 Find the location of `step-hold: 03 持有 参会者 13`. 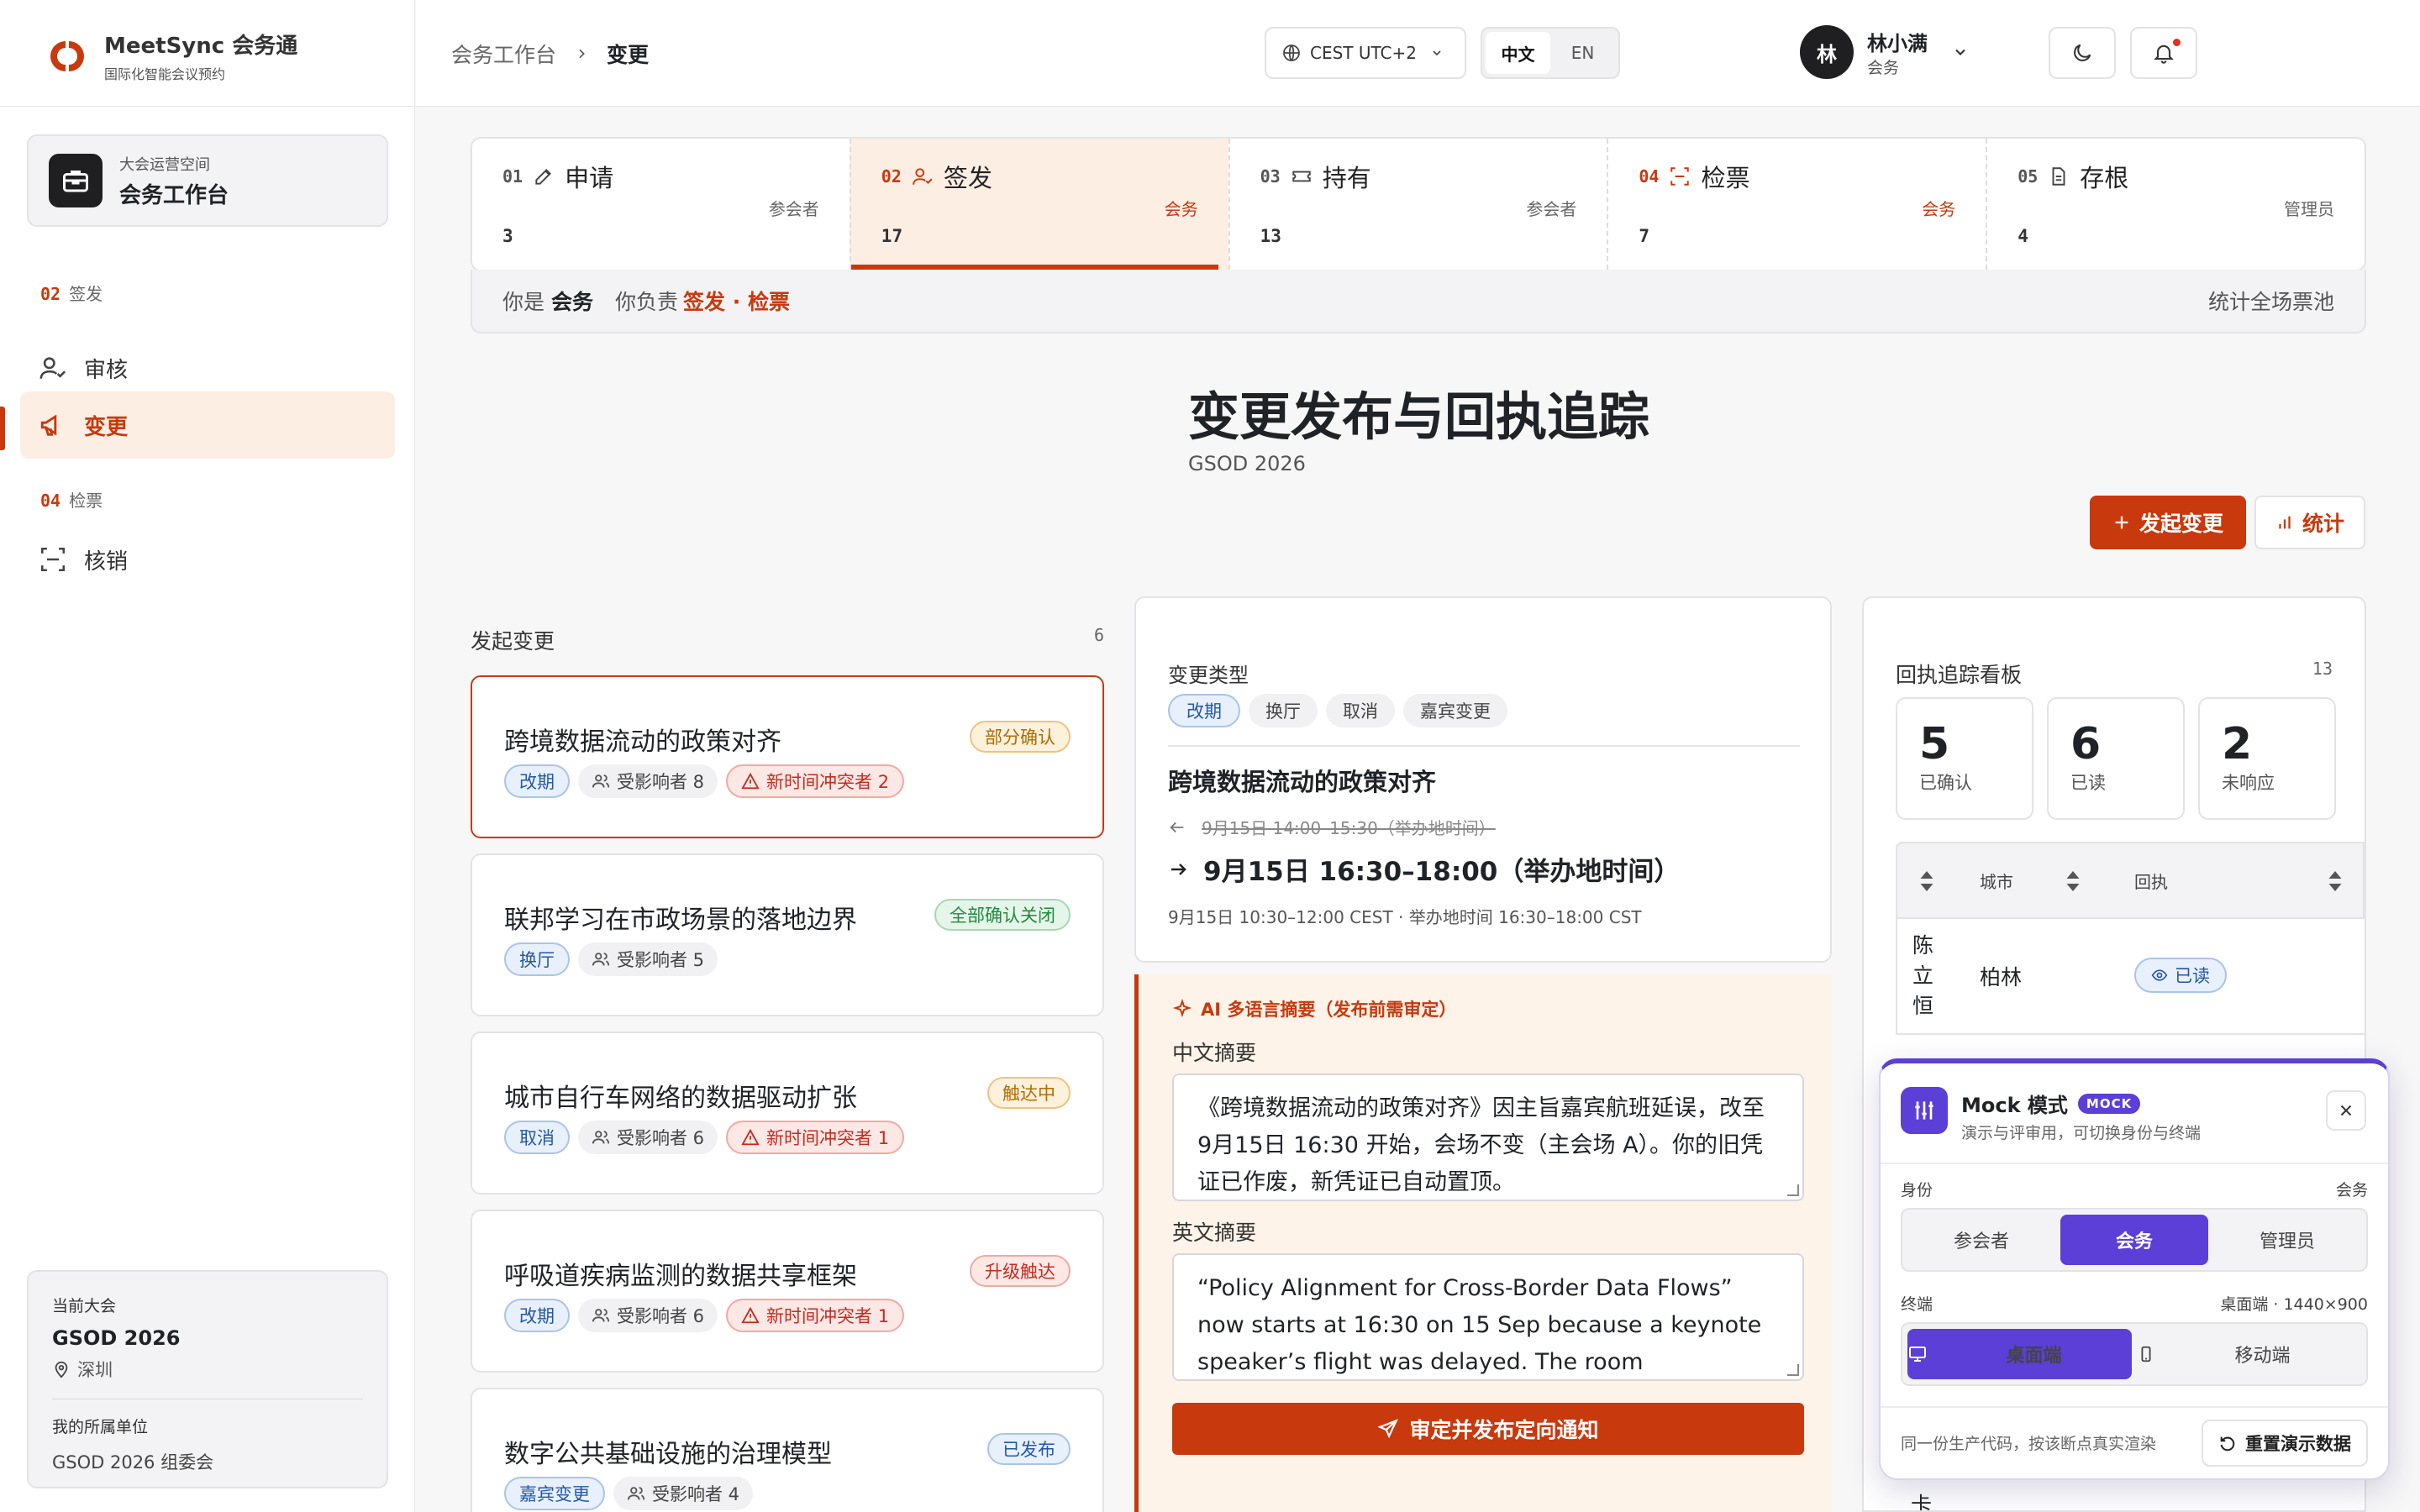

step-hold: 03 持有 参会者 13 is located at coordinates (1417, 204).